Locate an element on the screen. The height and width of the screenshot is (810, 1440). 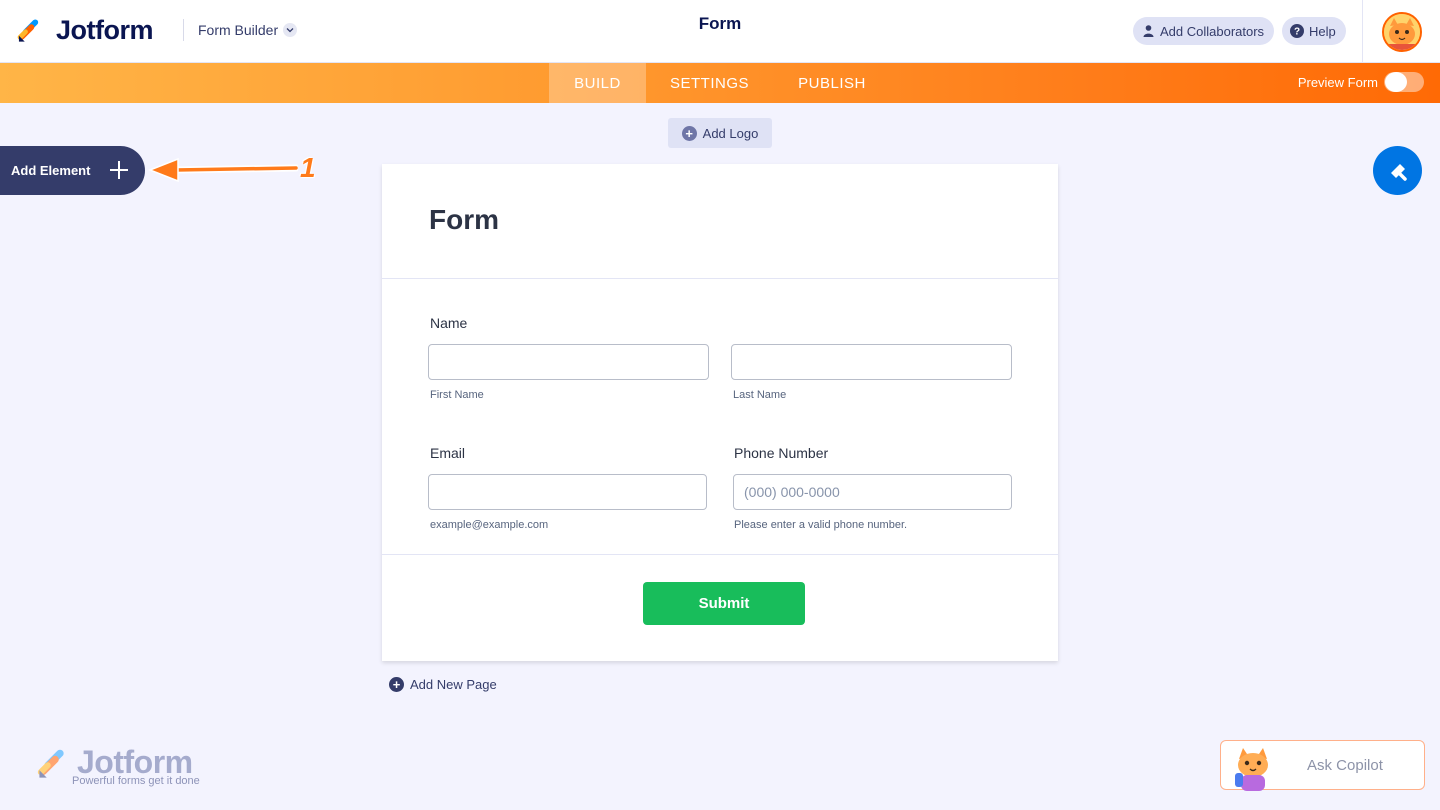
jotform-logo-icon is located at coordinates (50, 763).